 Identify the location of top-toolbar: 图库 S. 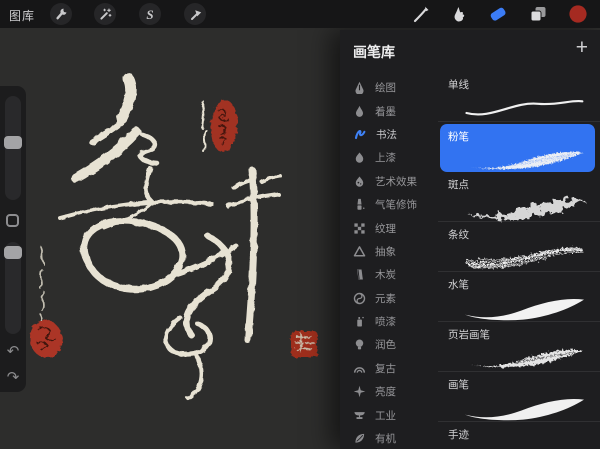
(300, 14).